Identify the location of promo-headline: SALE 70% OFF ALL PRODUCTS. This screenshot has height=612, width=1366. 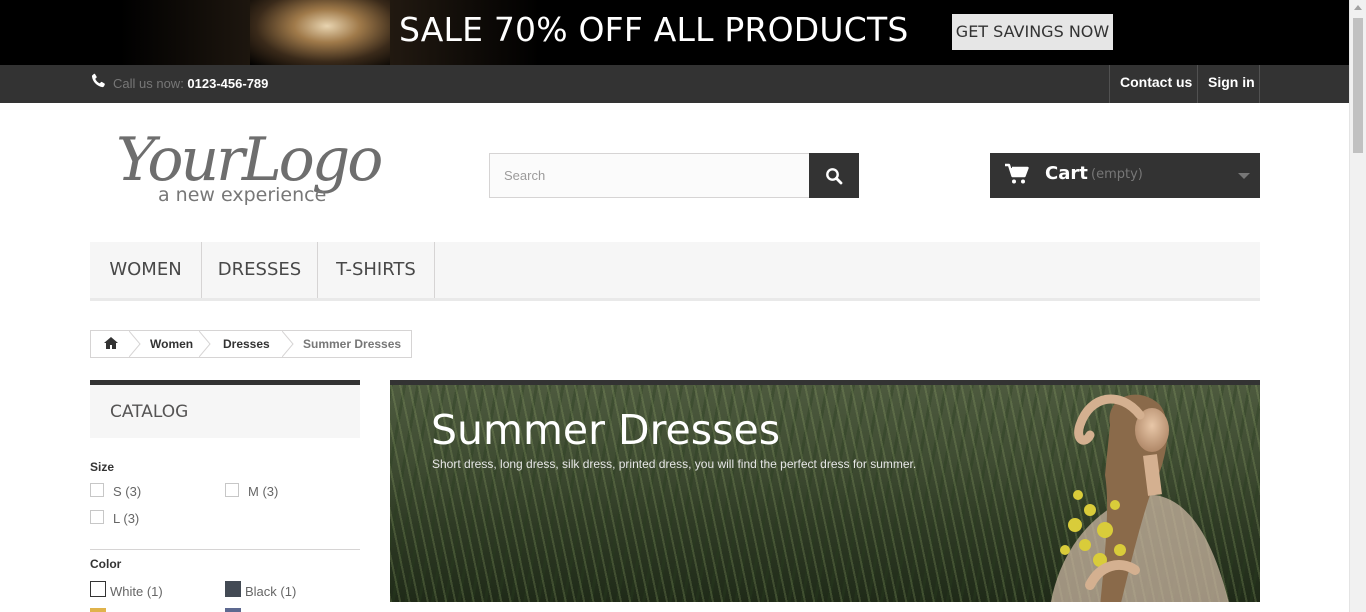
(654, 29).